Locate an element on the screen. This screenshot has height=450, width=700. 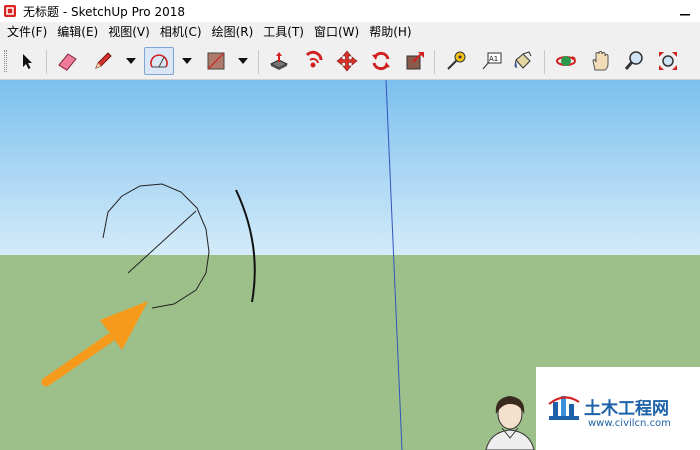
menu-tools: 工具(T) is located at coordinates (283, 32).